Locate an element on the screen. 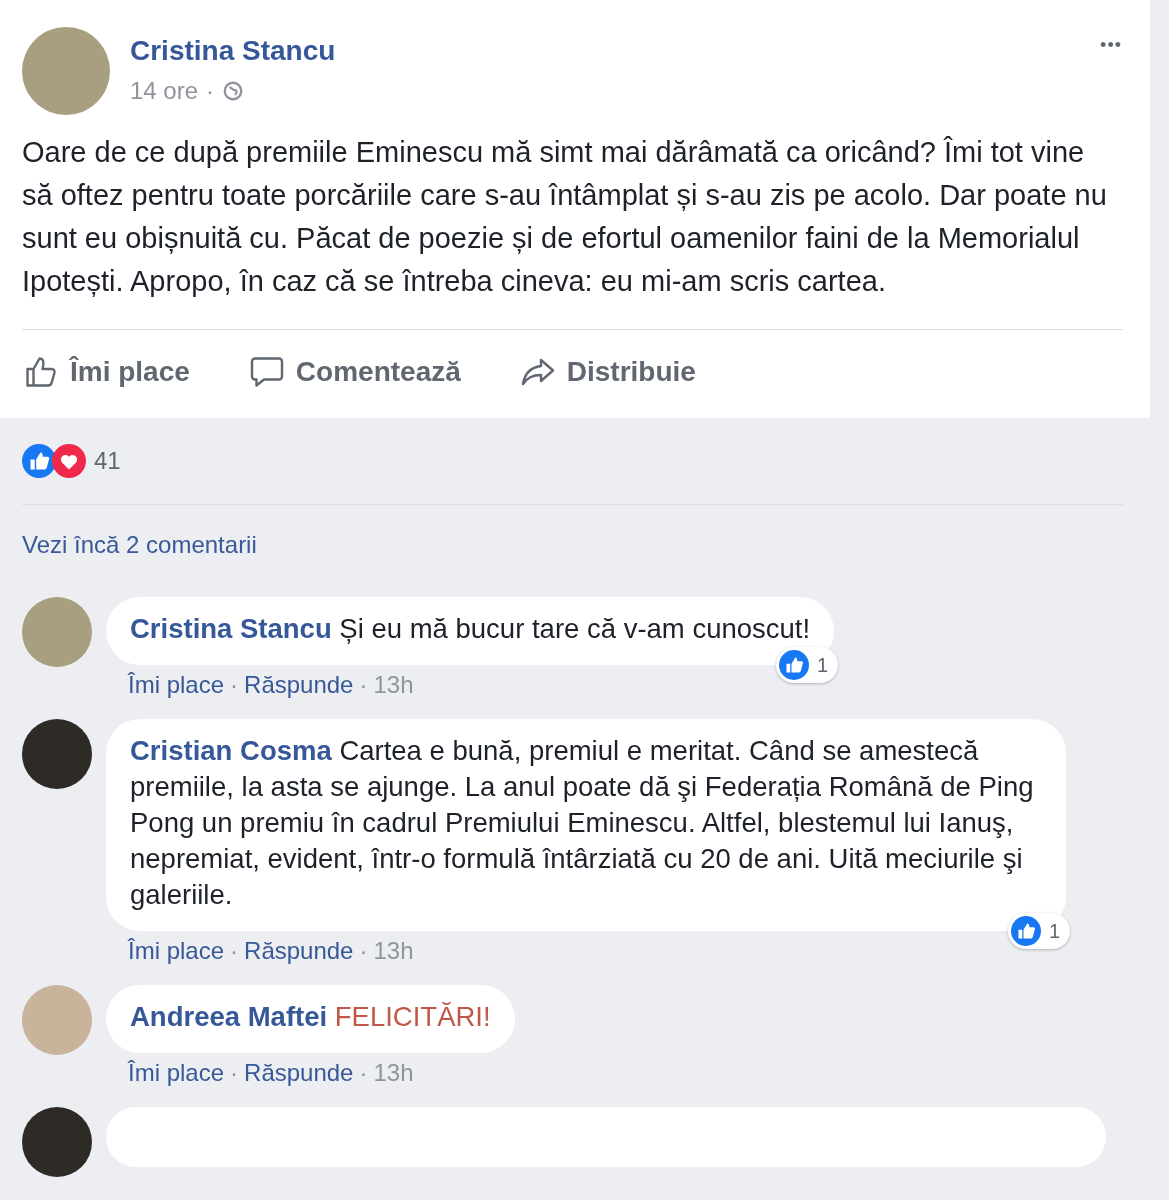 Image resolution: width=1169 pixels, height=1200 pixels. comment-text: Andreea Maftei FELICITĂRI! is located at coordinates (310, 1017).